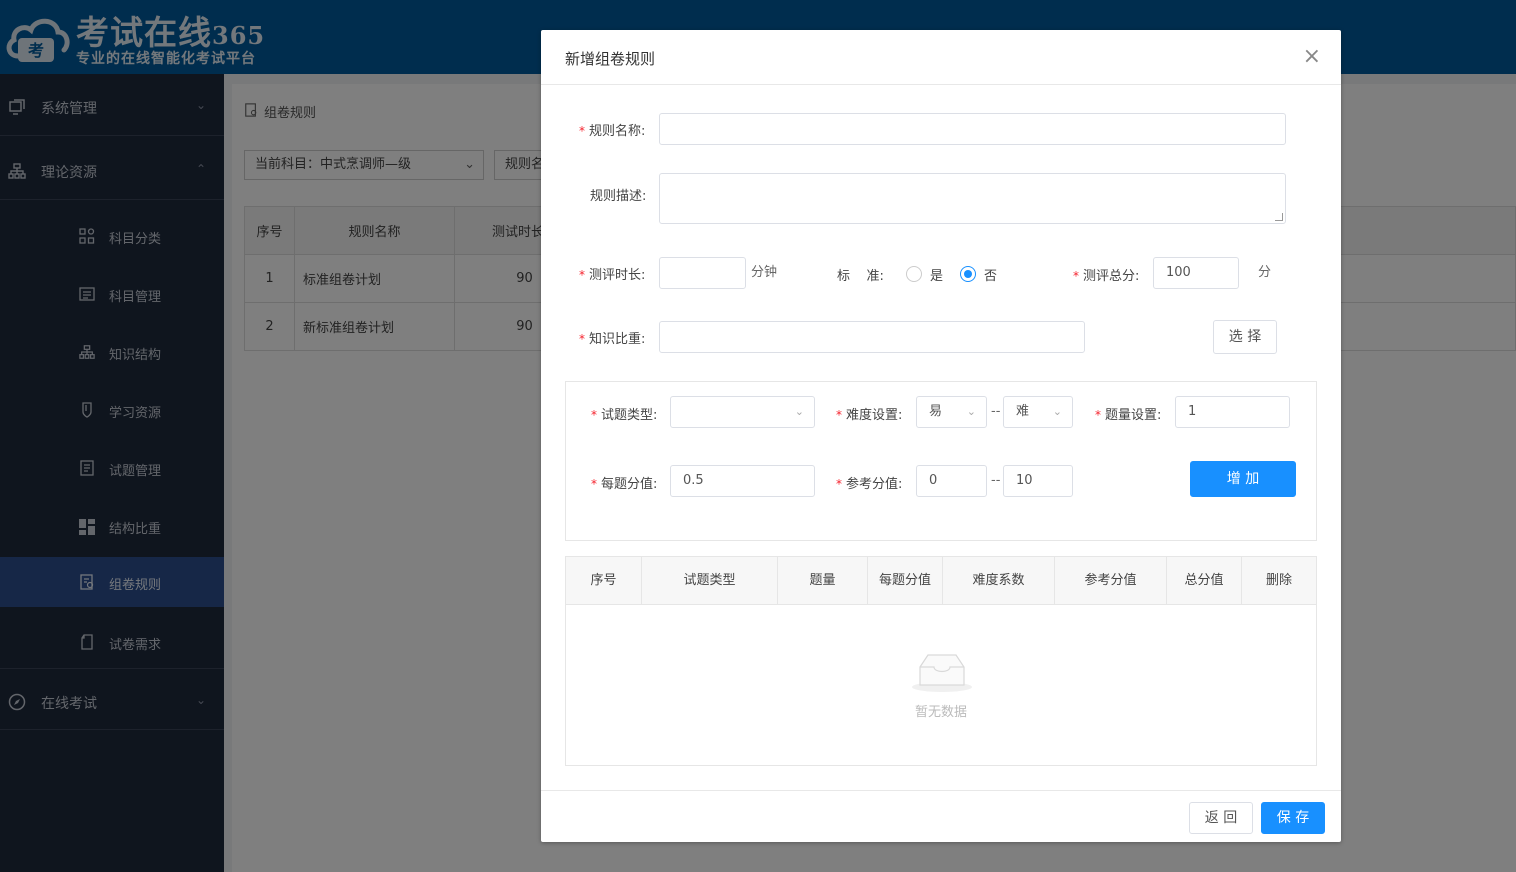 This screenshot has height=872, width=1516. Describe the element at coordinates (860, 276) in the screenshot. I see `standard-label: 标 准:` at that location.